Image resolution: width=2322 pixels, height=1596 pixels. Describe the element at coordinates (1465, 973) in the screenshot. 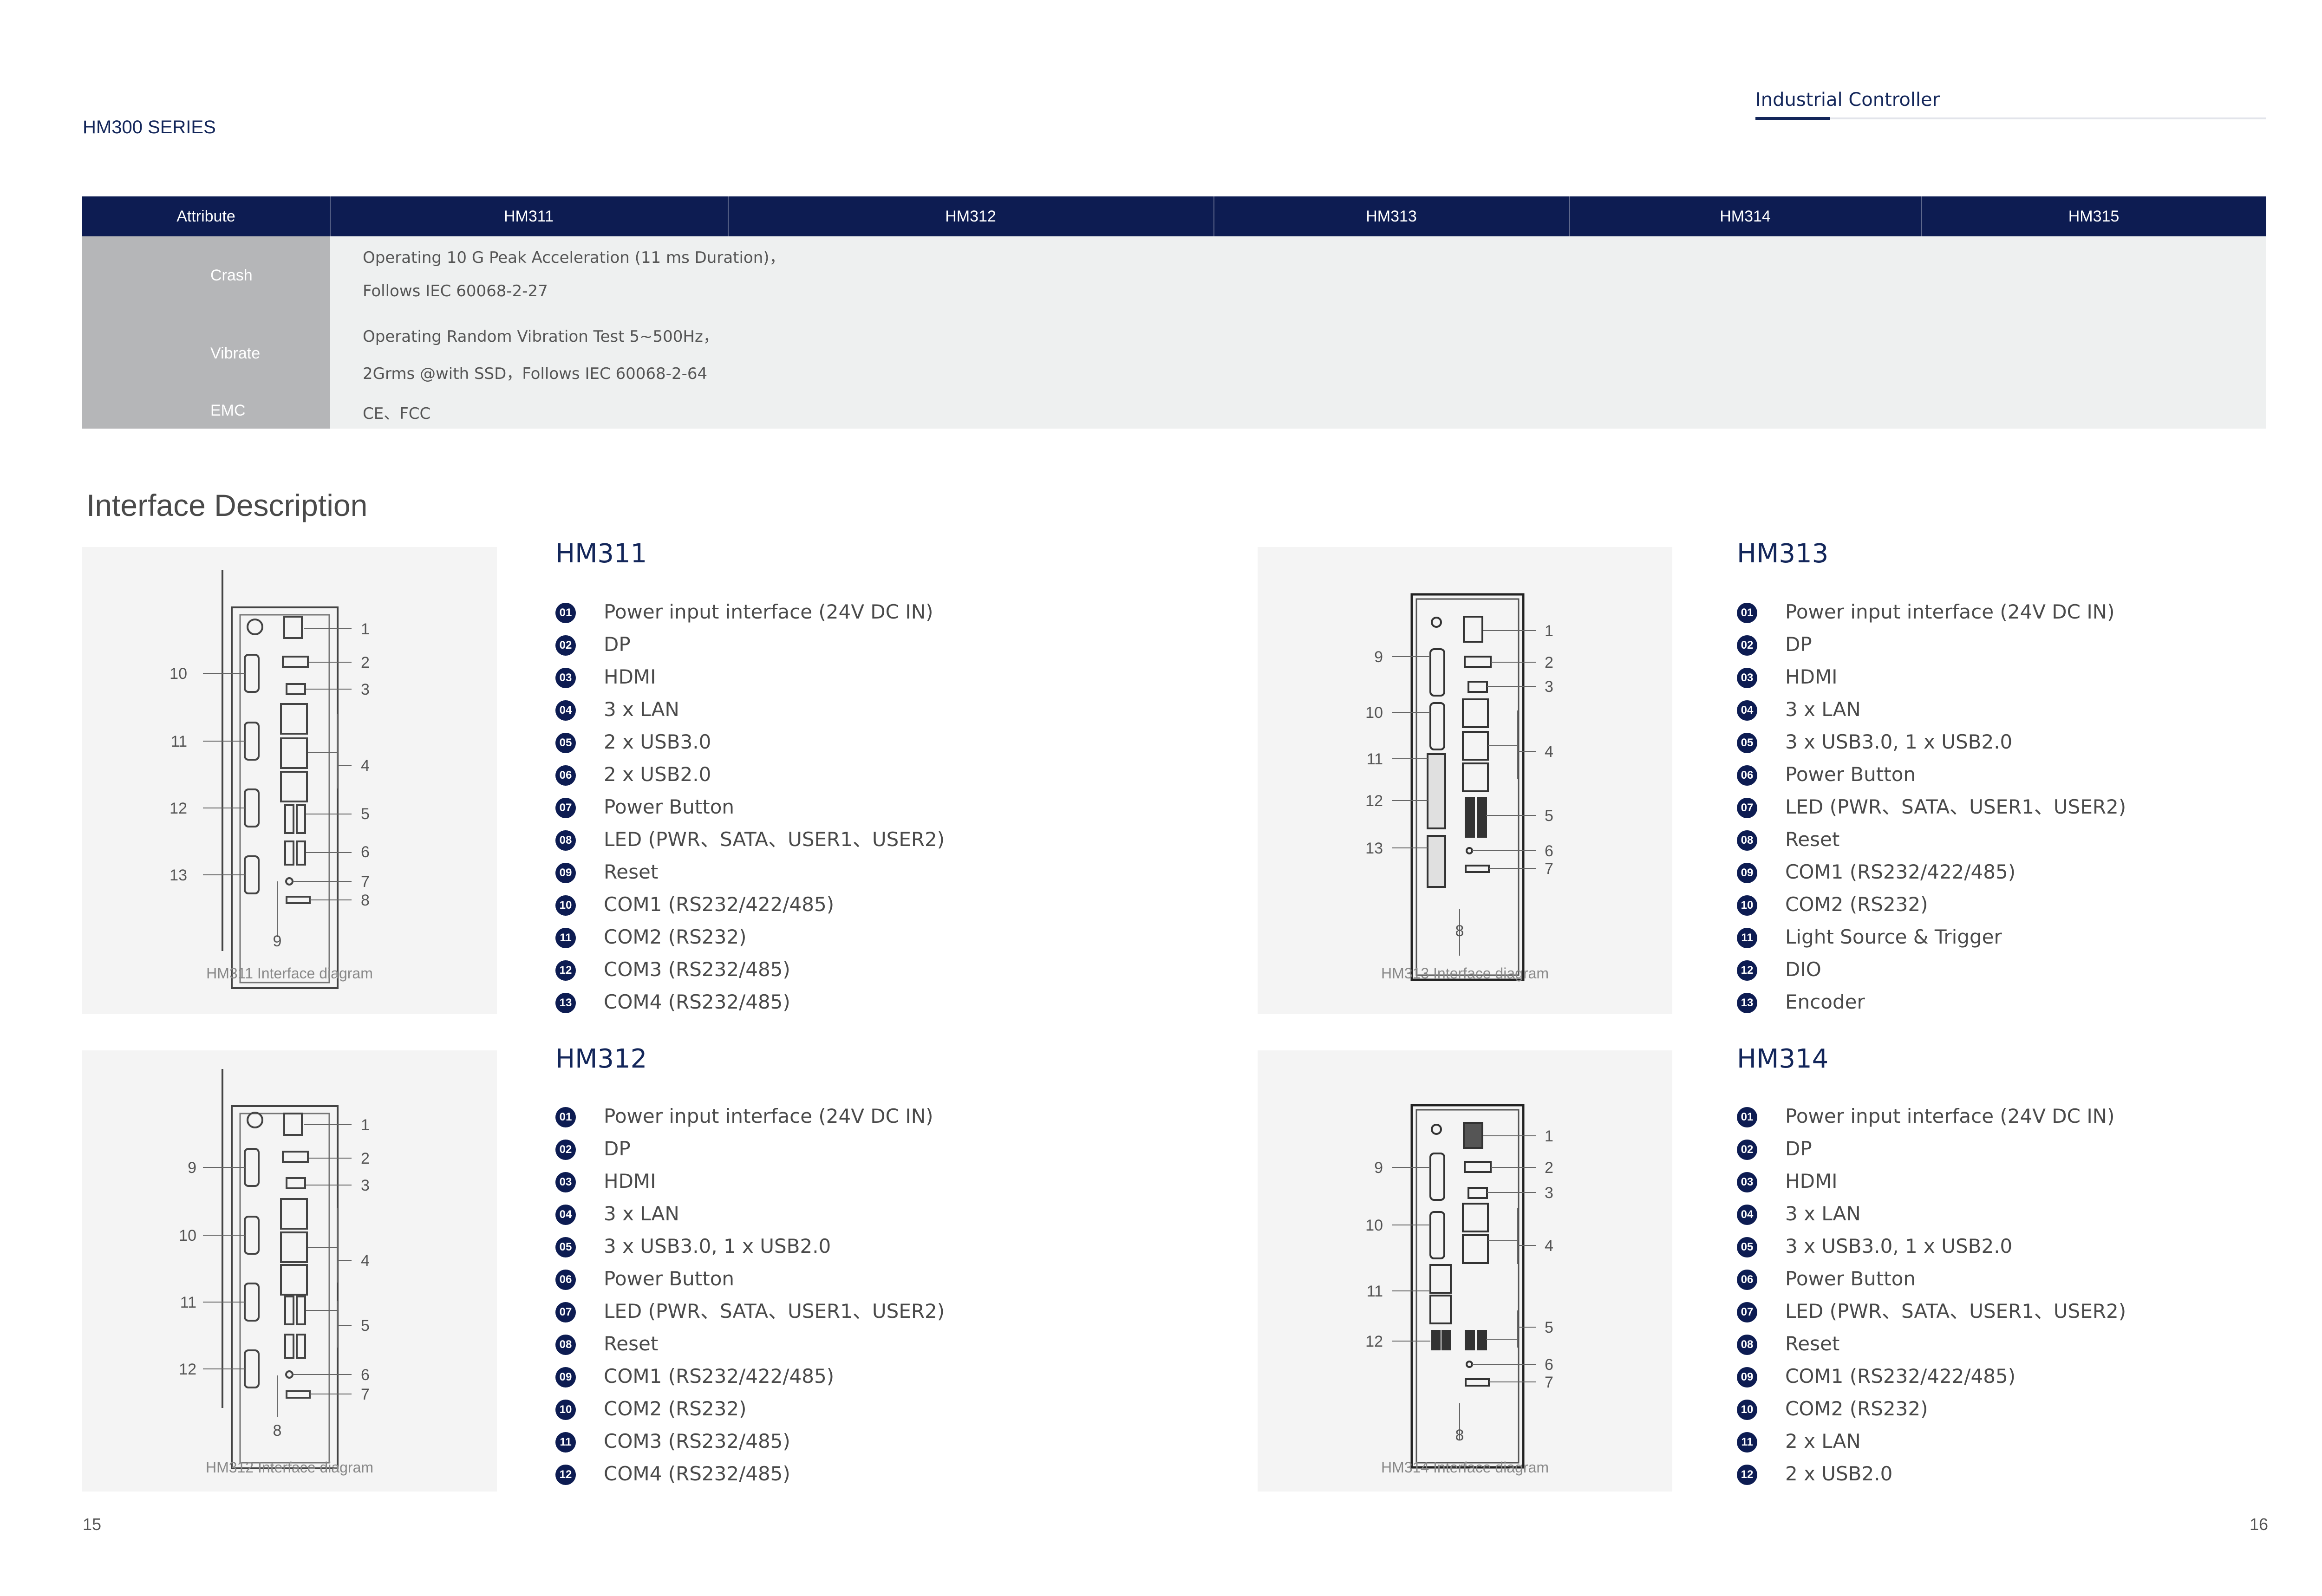

I see `diagram-caption: HM313 Interface diagram` at that location.